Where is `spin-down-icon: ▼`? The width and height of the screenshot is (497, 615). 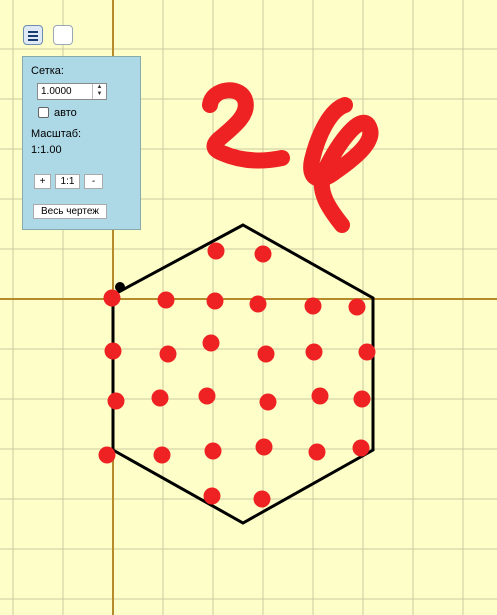 spin-down-icon: ▼ is located at coordinates (99, 94).